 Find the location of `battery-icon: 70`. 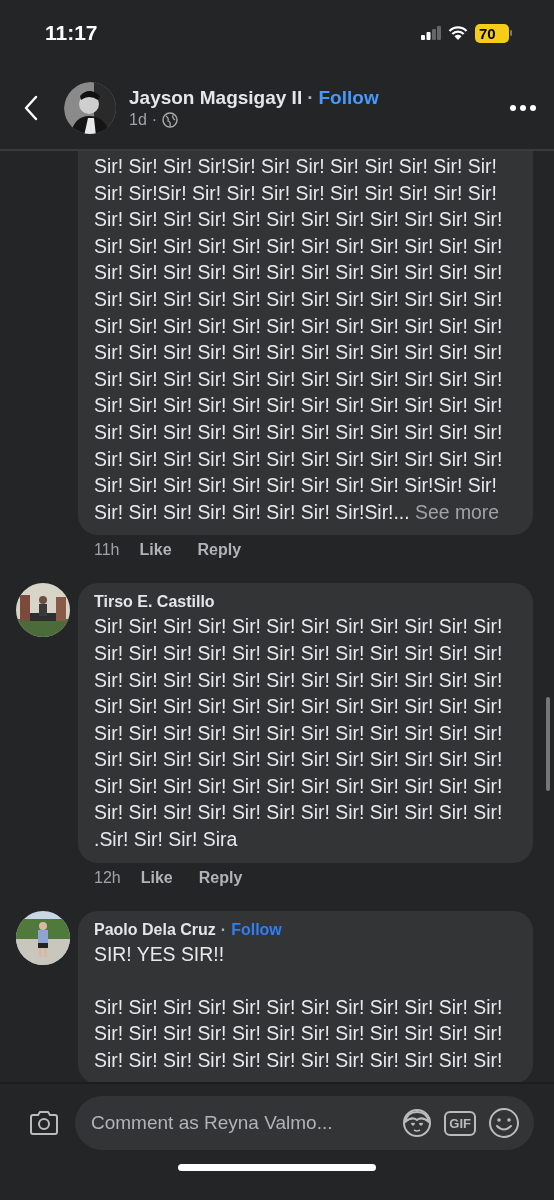

battery-icon: 70 is located at coordinates (493, 33).